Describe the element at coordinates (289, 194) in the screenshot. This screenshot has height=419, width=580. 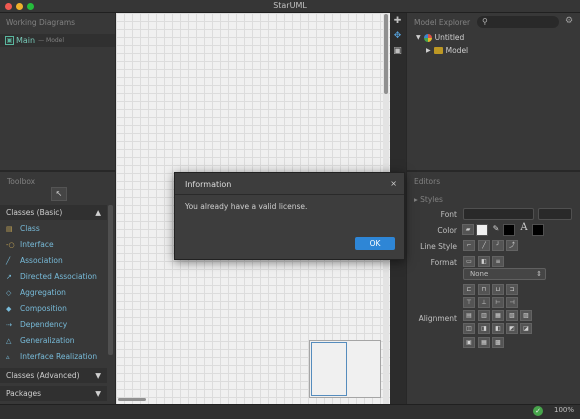
I see `dialog-divider` at that location.